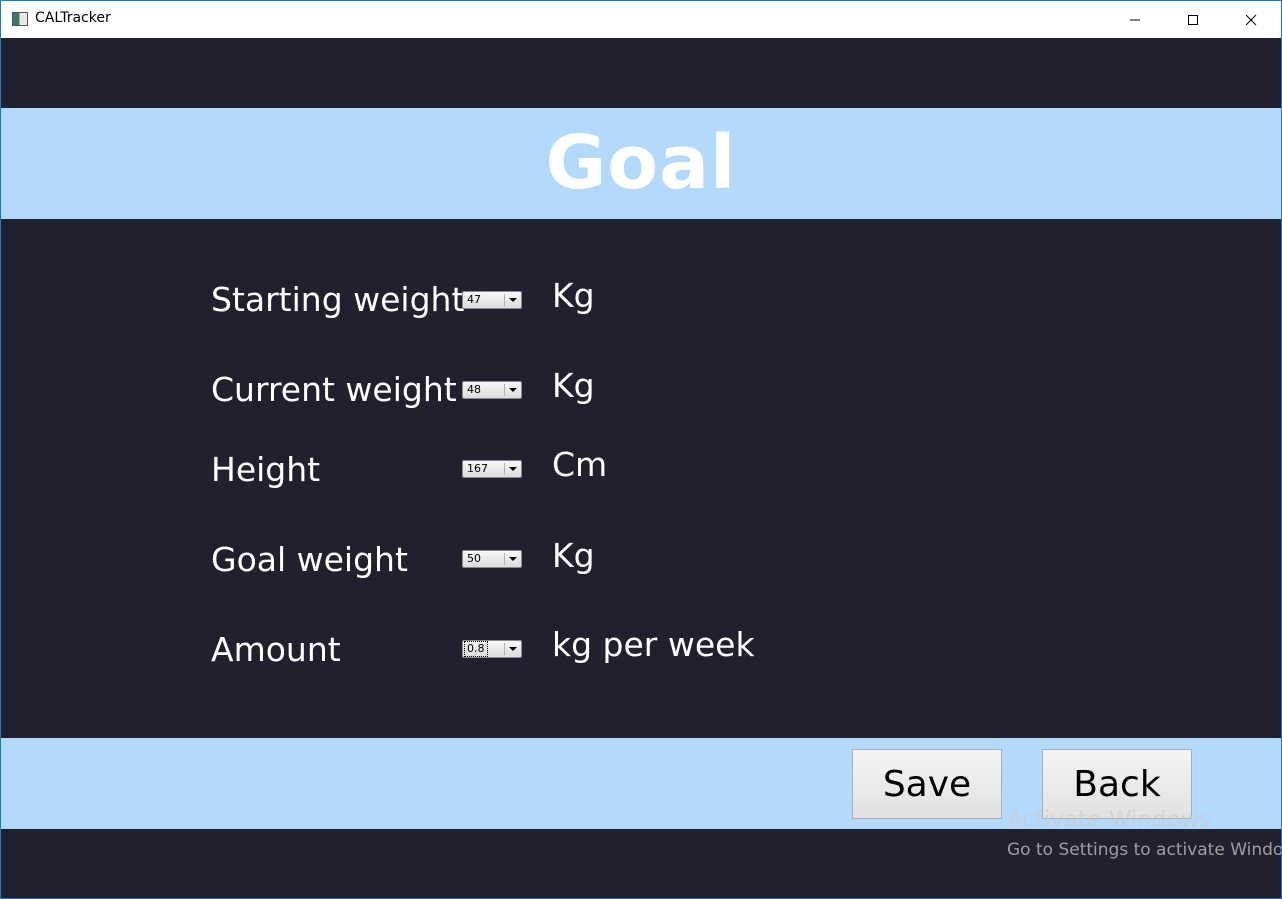 Image resolution: width=1282 pixels, height=899 pixels. What do you see at coordinates (73, 18) in the screenshot?
I see `window-title: CALTracker` at bounding box center [73, 18].